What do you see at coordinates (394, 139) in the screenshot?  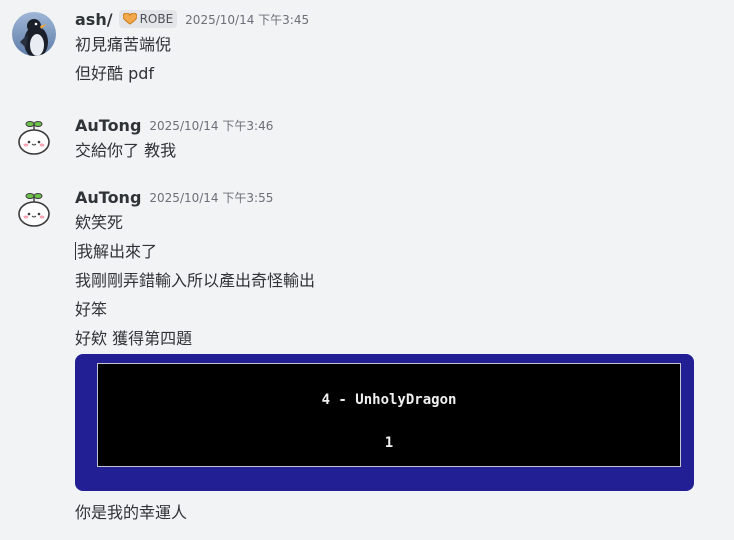 I see `message-content: AuTong 2025/10/14 下午3:46 交給你了 教我` at bounding box center [394, 139].